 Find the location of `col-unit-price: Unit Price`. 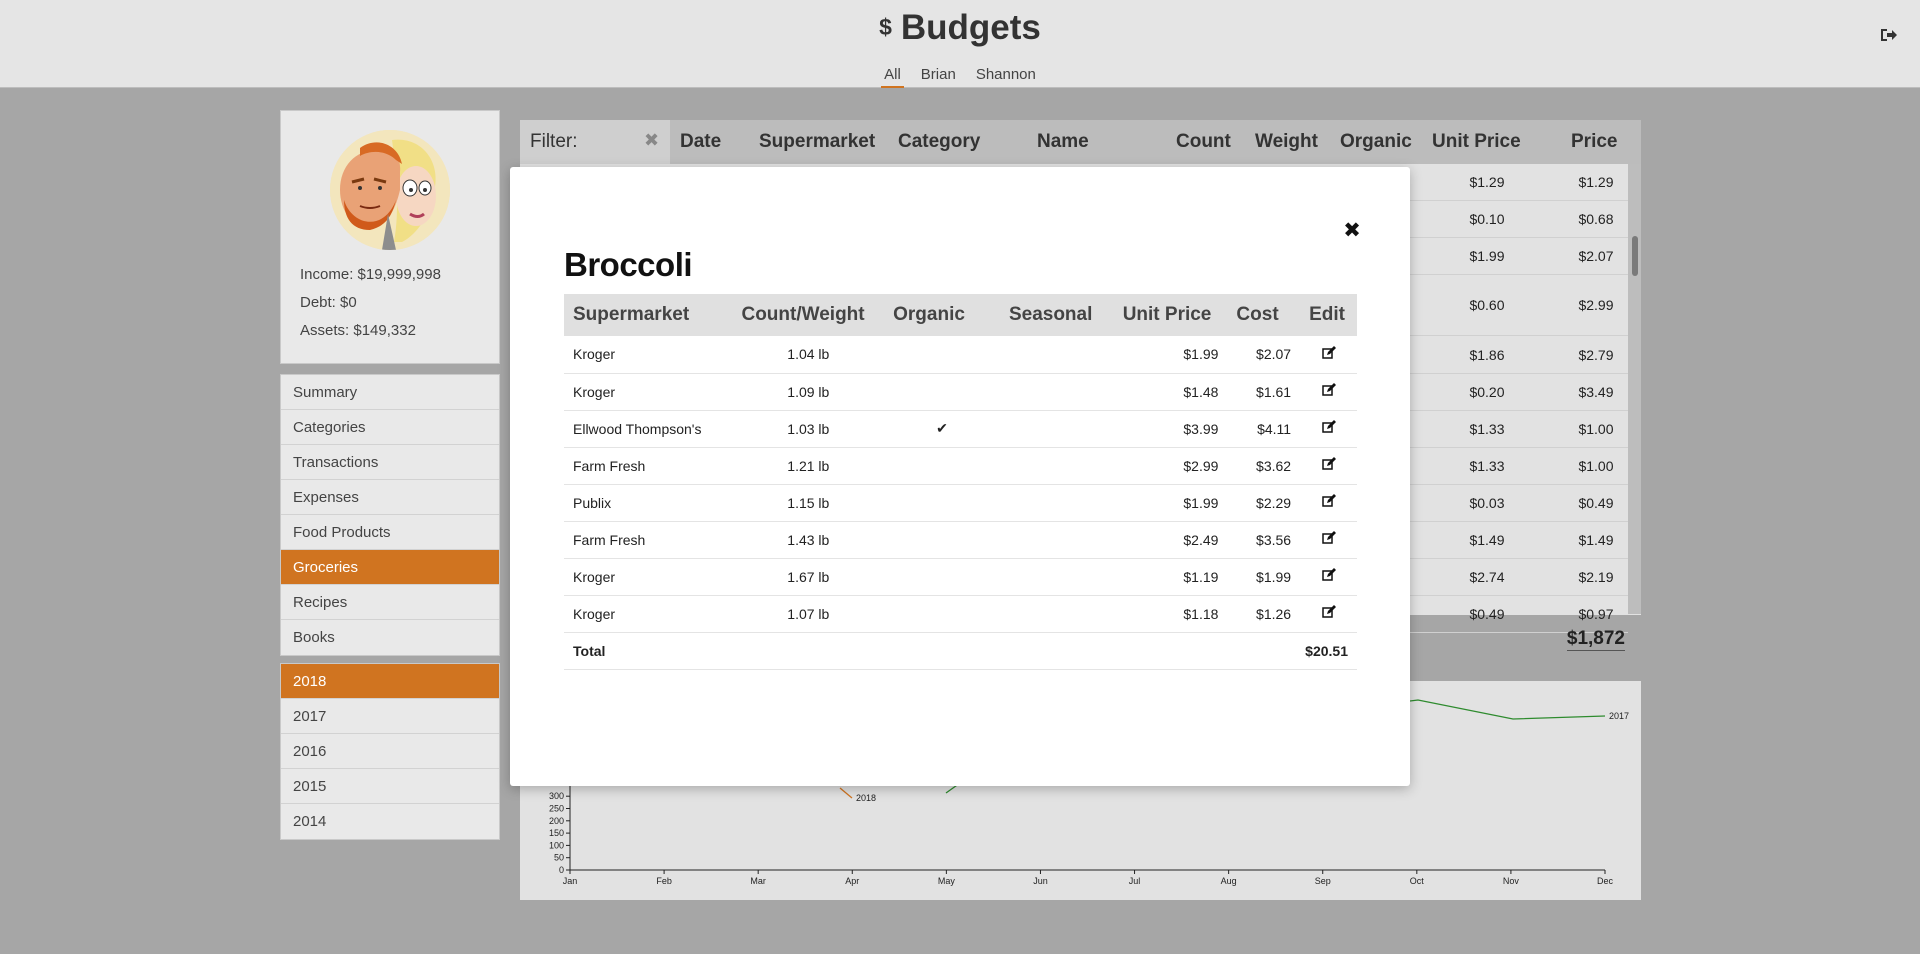

col-unit-price: Unit Price is located at coordinates (1170, 315).